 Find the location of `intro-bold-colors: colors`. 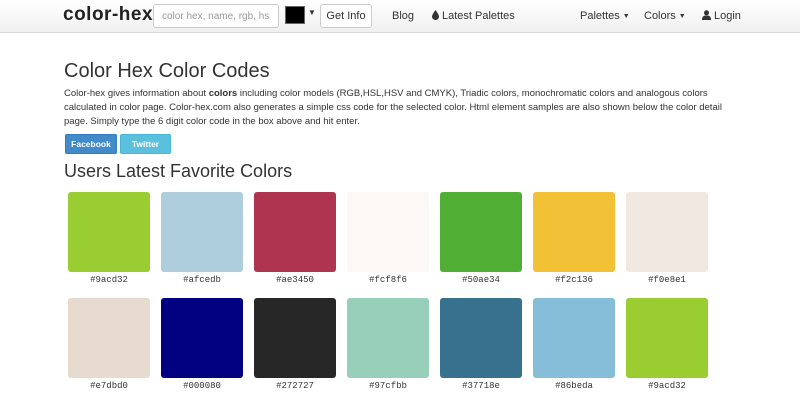

intro-bold-colors: colors is located at coordinates (223, 93).